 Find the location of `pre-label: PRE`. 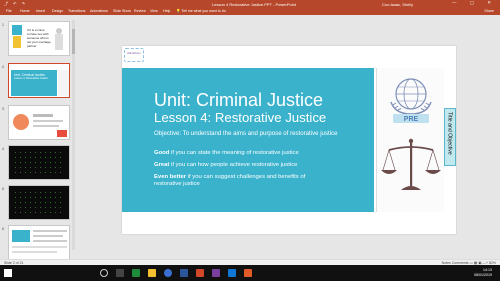

pre-label: PRE is located at coordinates (411, 119).